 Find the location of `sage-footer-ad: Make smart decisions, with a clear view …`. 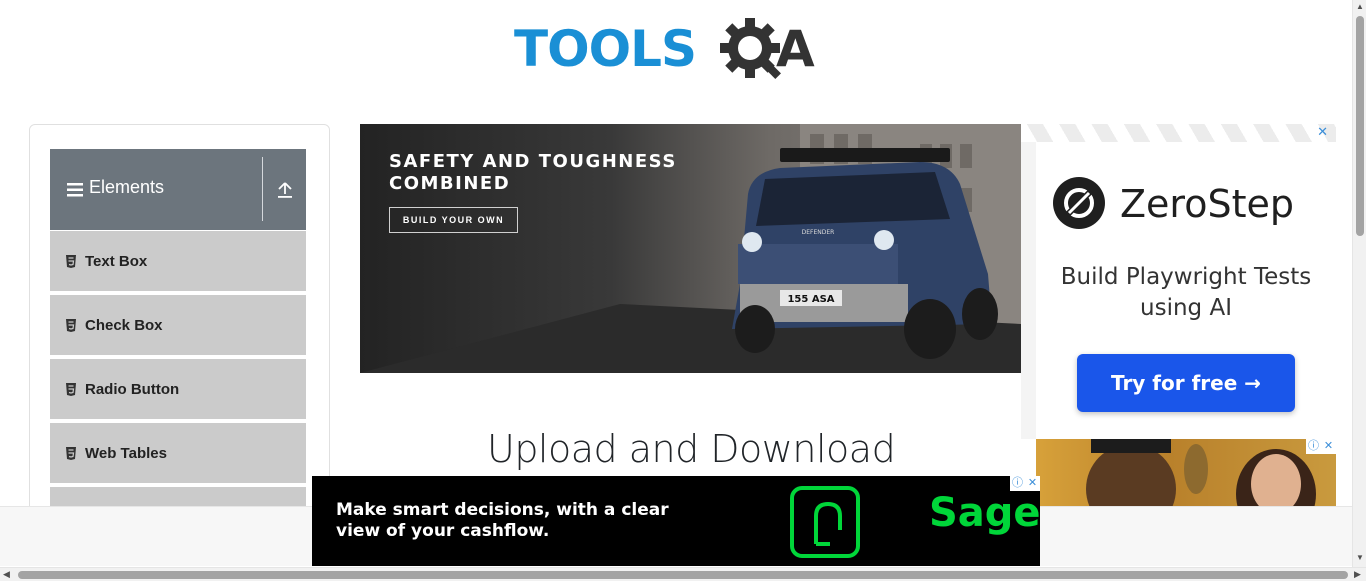

sage-footer-ad: Make smart decisions, with a clear view … is located at coordinates (676, 521).